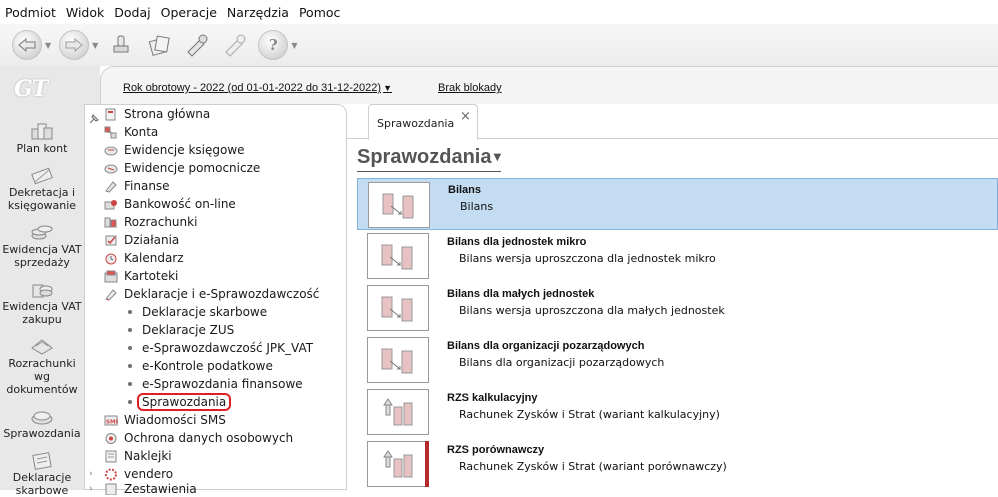  Describe the element at coordinates (132, 12) in the screenshot. I see `menu-dodaj: Dodaj` at that location.